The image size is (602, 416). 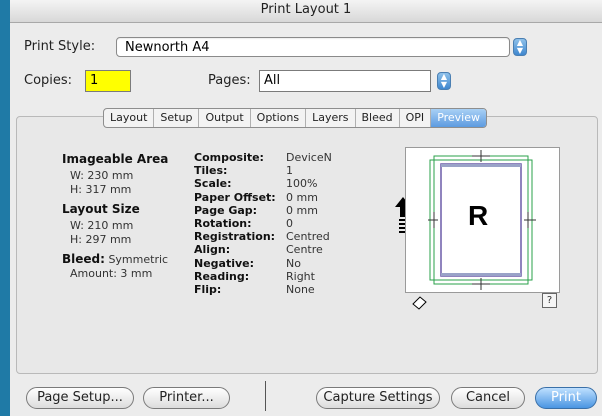 What do you see at coordinates (129, 118) in the screenshot?
I see `tab-layout: Layout` at bounding box center [129, 118].